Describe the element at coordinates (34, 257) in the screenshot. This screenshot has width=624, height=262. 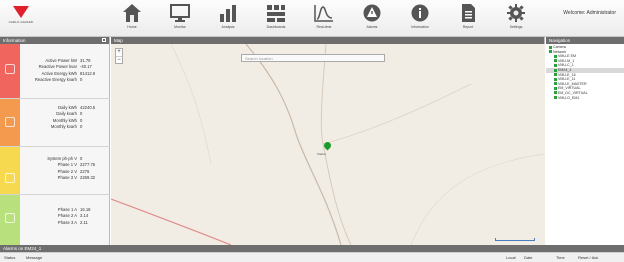
I see `message-column-header: Message` at that location.